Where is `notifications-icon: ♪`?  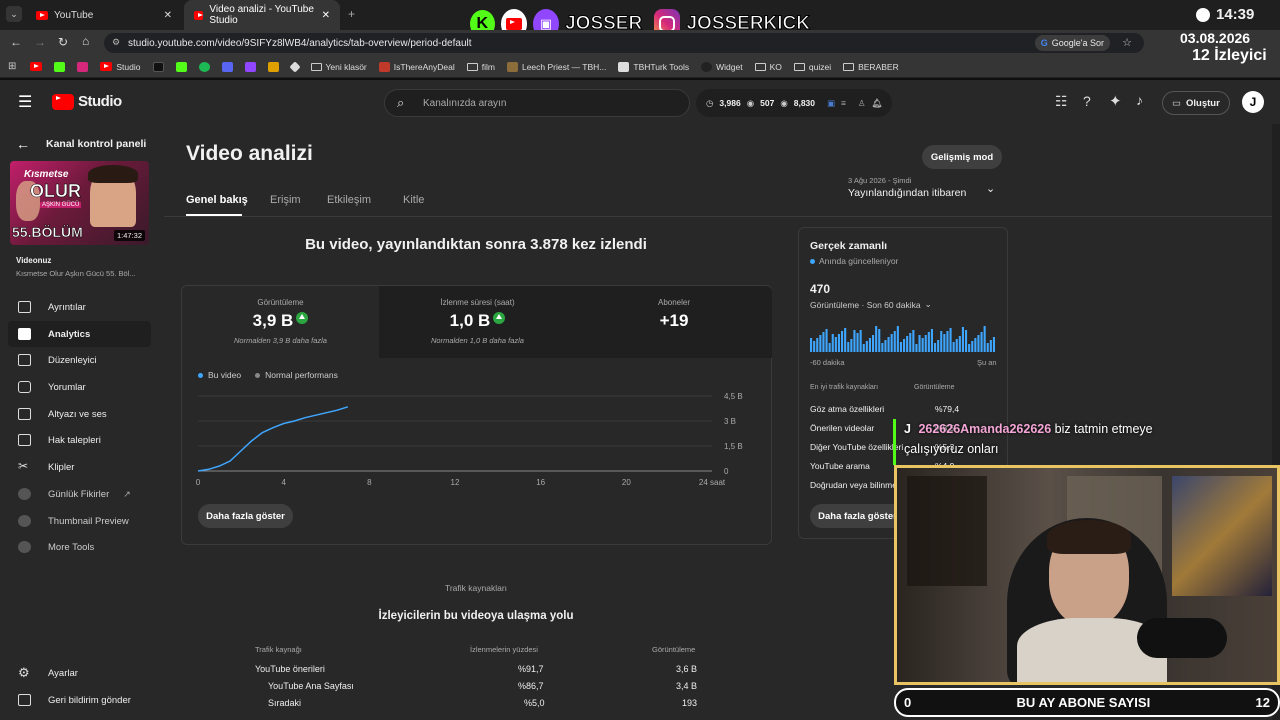
notifications-icon: ♪ is located at coordinates (1139, 100).